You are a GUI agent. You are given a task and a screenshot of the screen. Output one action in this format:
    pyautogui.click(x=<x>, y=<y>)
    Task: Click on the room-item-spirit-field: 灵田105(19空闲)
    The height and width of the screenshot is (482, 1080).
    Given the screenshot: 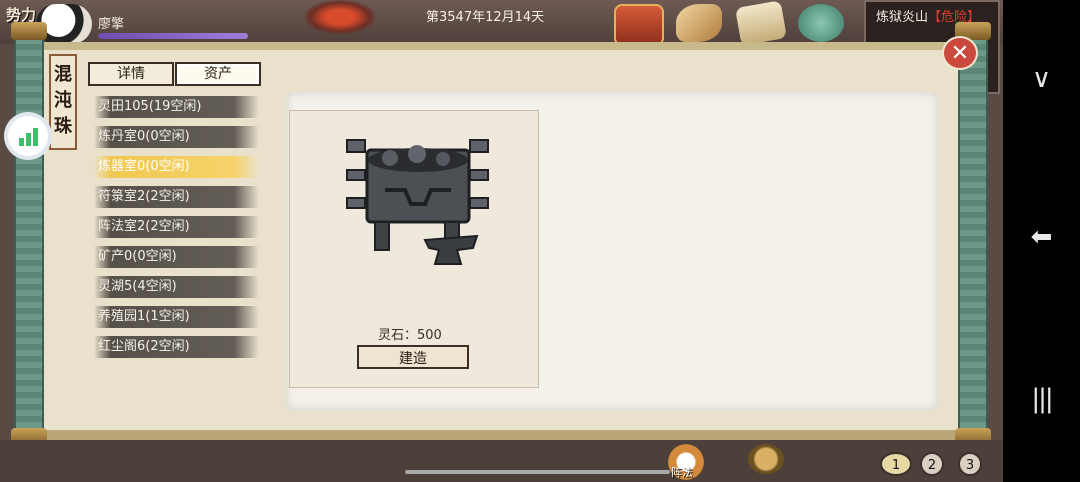 What is the action you would take?
    pyautogui.click(x=176, y=107)
    